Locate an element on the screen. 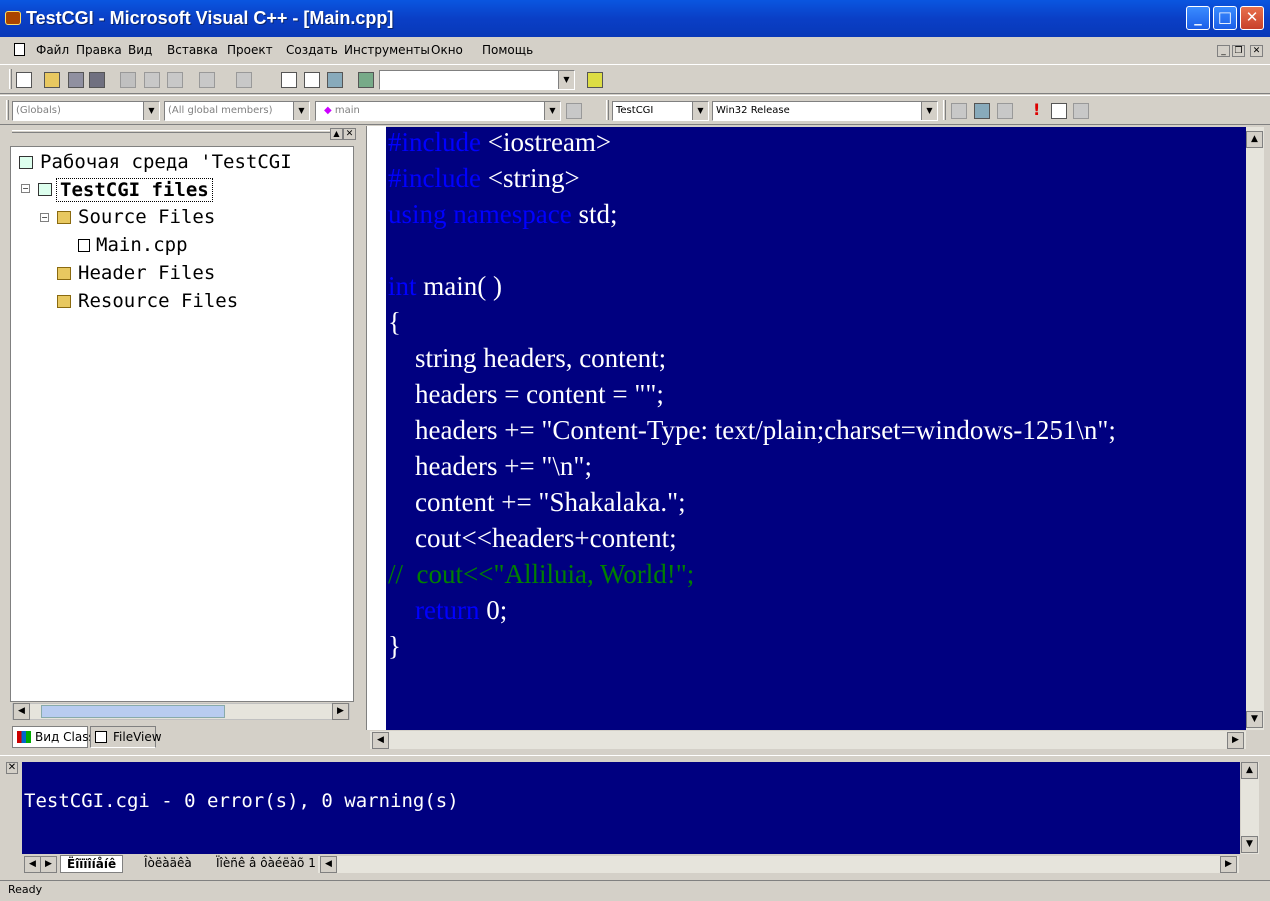 Image resolution: width=1270 pixels, height=901 pixels. tree-item-main-cpp: Main.cpp is located at coordinates (142, 245).